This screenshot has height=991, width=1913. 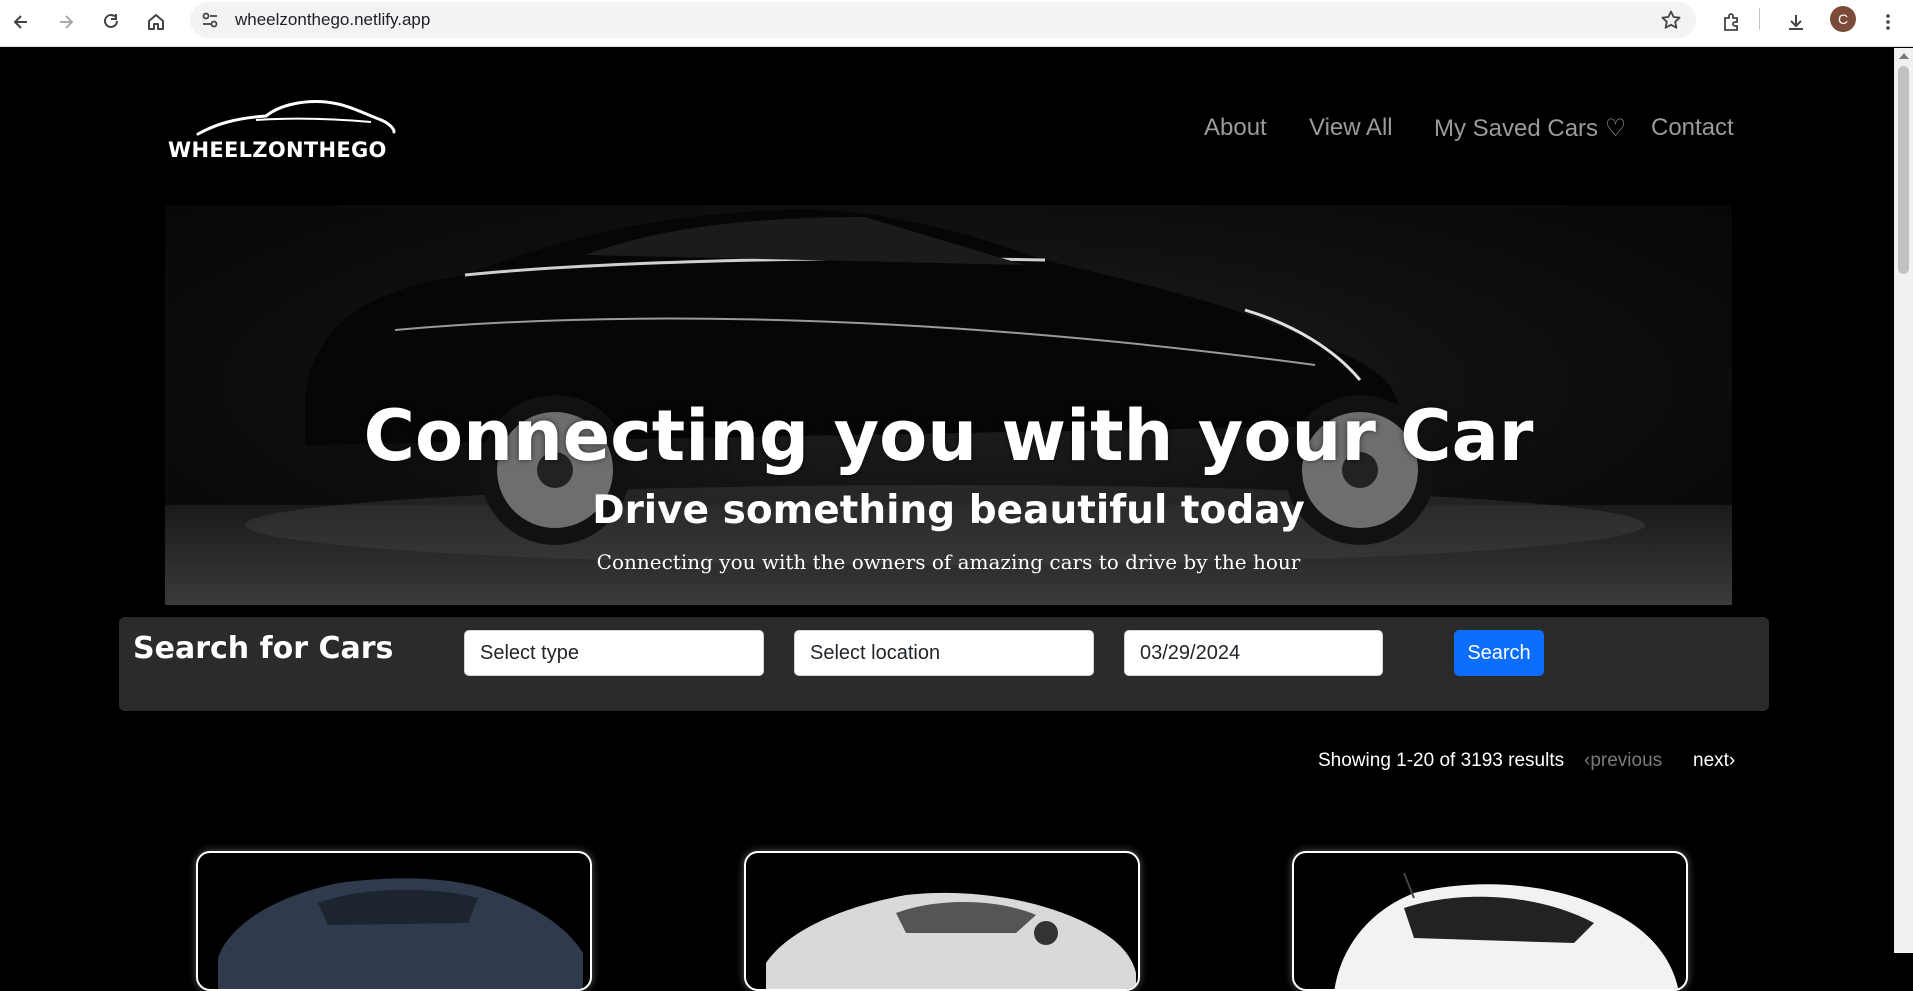 I want to click on next-label: next, so click(x=1711, y=760).